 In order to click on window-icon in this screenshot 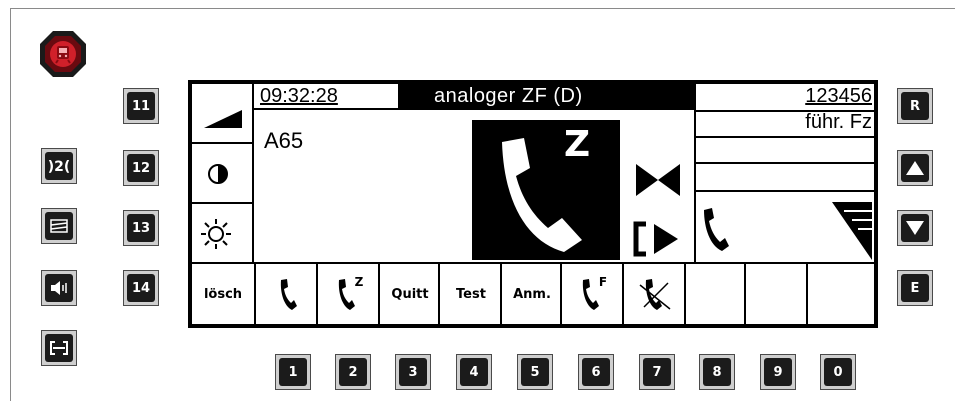, I will do `click(59, 226)`.